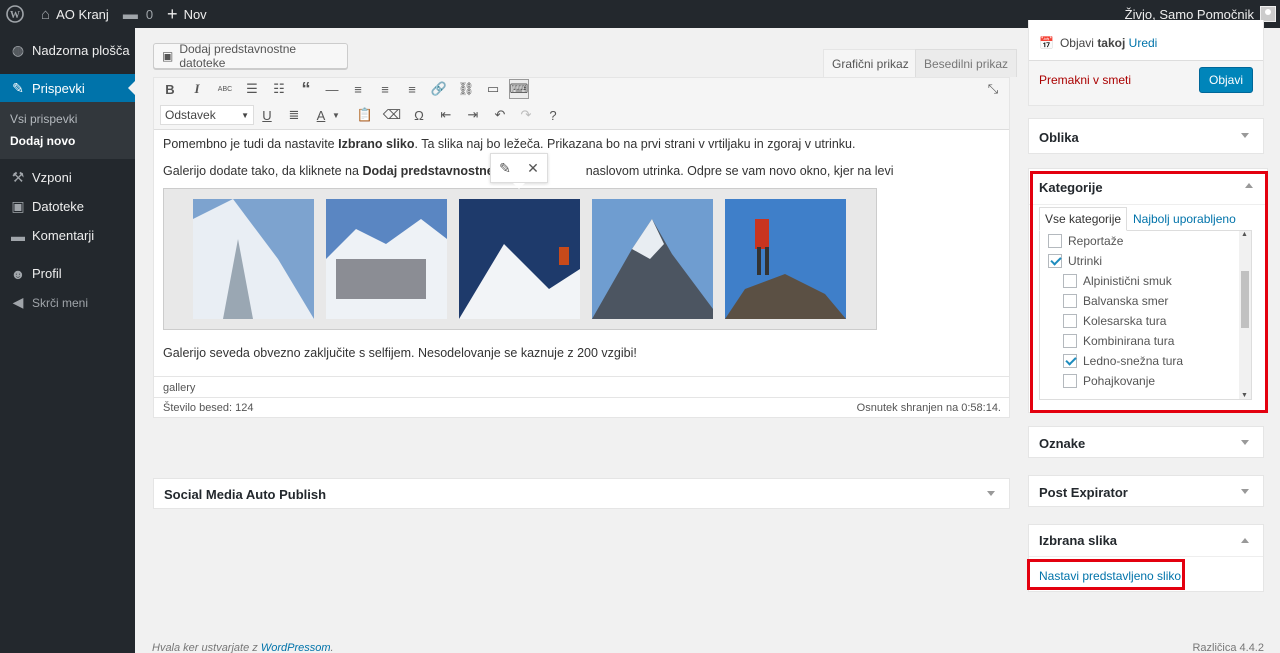  Describe the element at coordinates (526, 115) in the screenshot. I see `redo-icon: ↷` at that location.